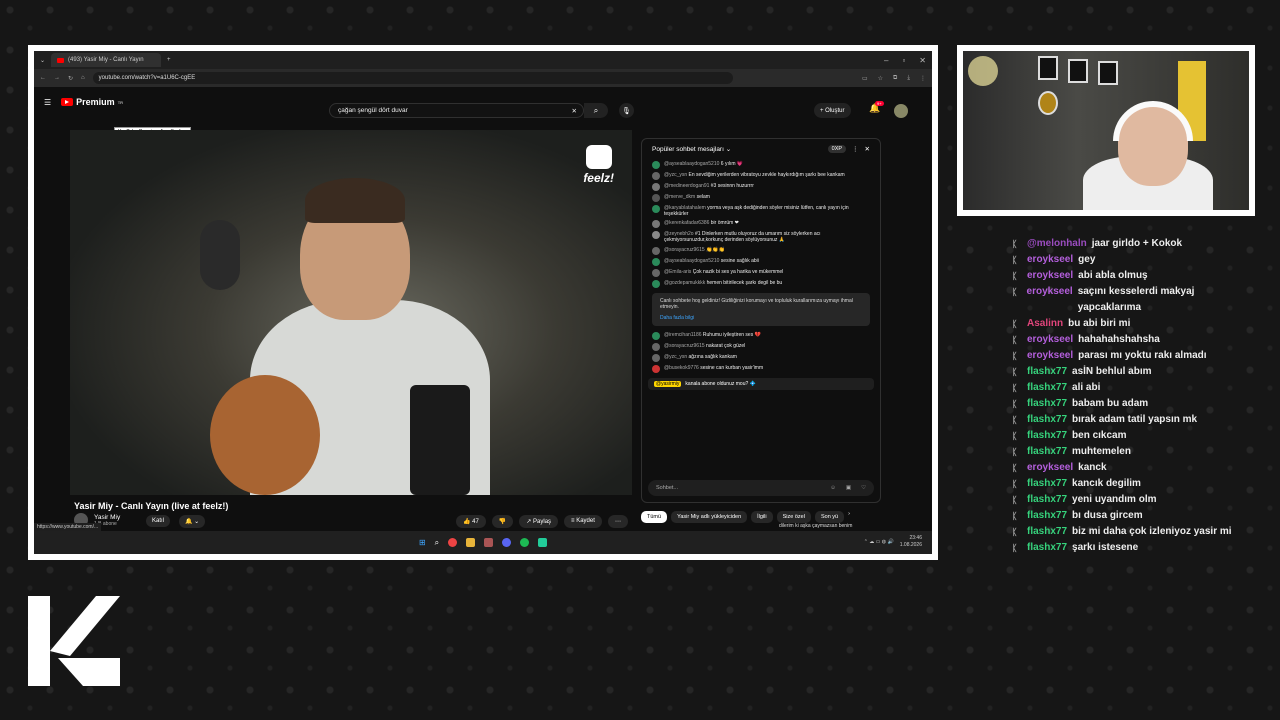  What do you see at coordinates (901, 111) in the screenshot?
I see `account-avatar` at bounding box center [901, 111].